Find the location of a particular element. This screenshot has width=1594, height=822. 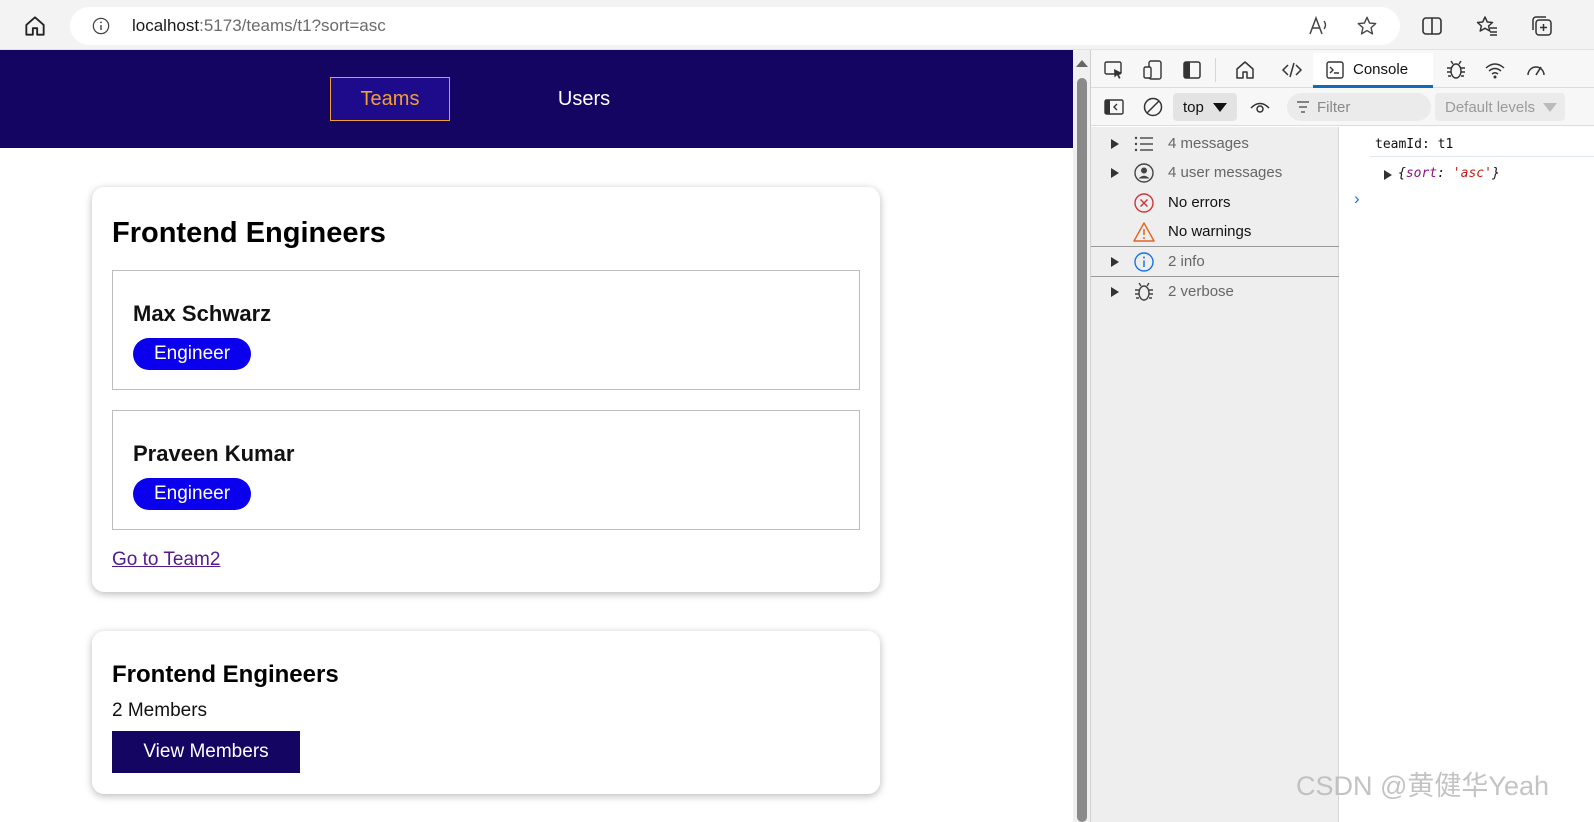

scrollbar-thumb is located at coordinates (1082, 450).